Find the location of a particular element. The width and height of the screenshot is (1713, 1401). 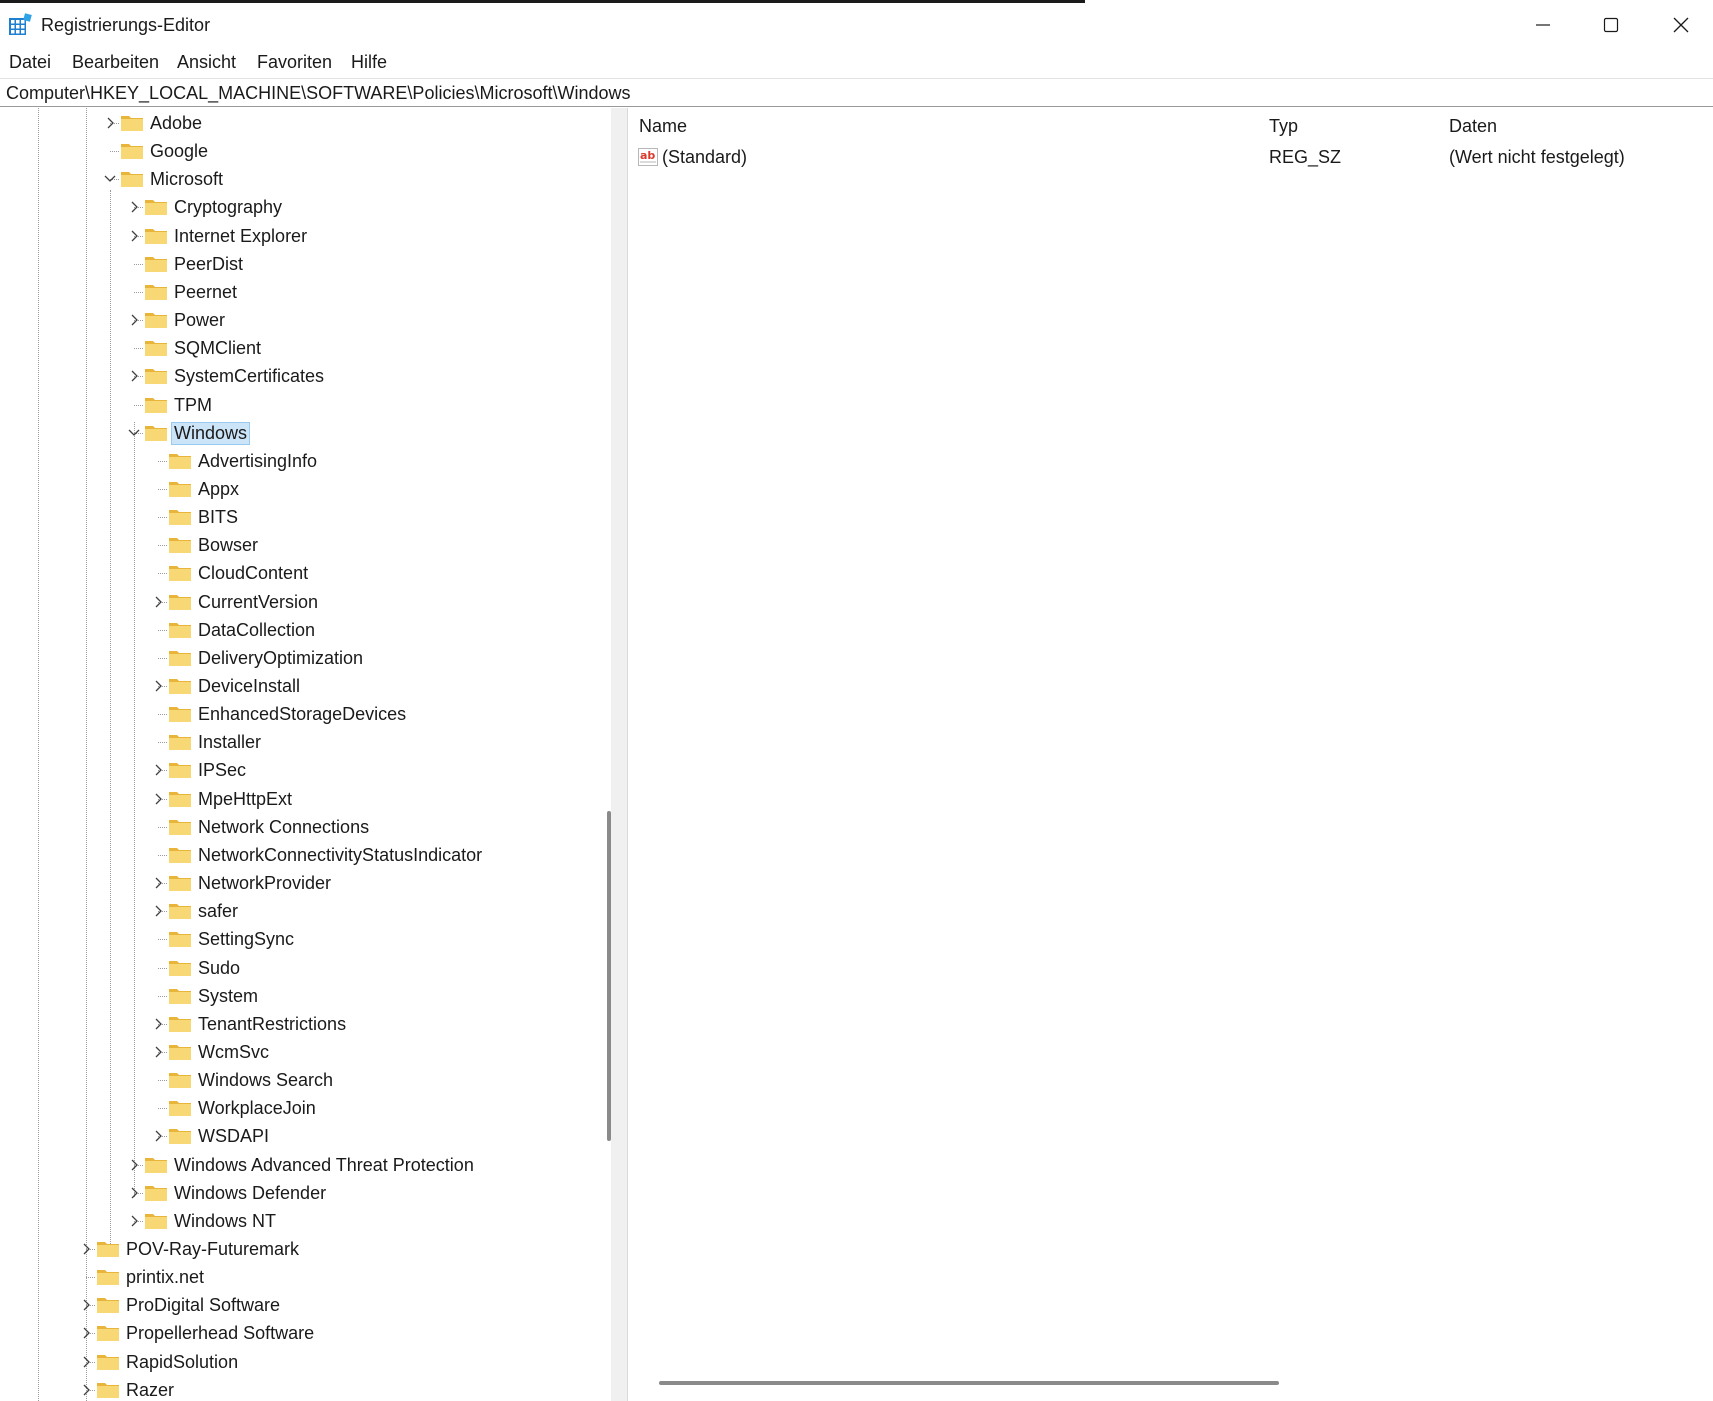

tree-node-label: SettingSync is located at coordinates (246, 939).